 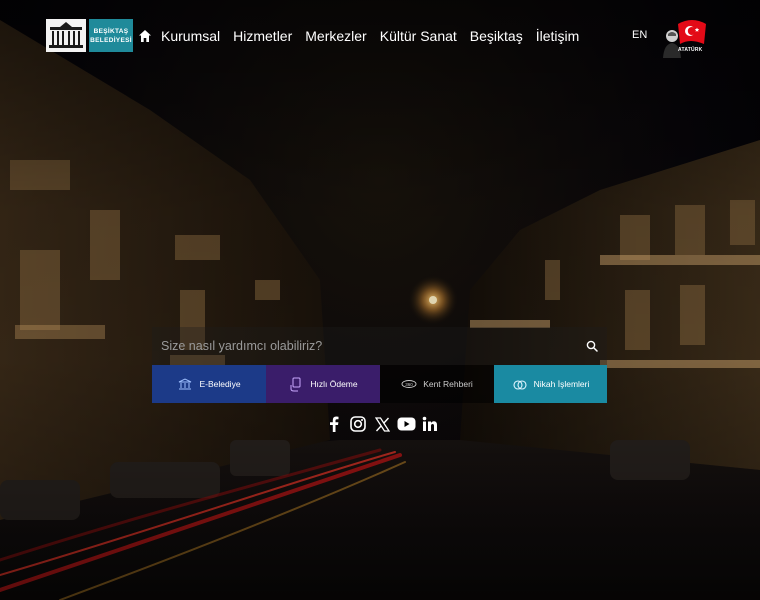 What do you see at coordinates (496, 36) in the screenshot?
I see `nav-besiktas: Beşiktaş` at bounding box center [496, 36].